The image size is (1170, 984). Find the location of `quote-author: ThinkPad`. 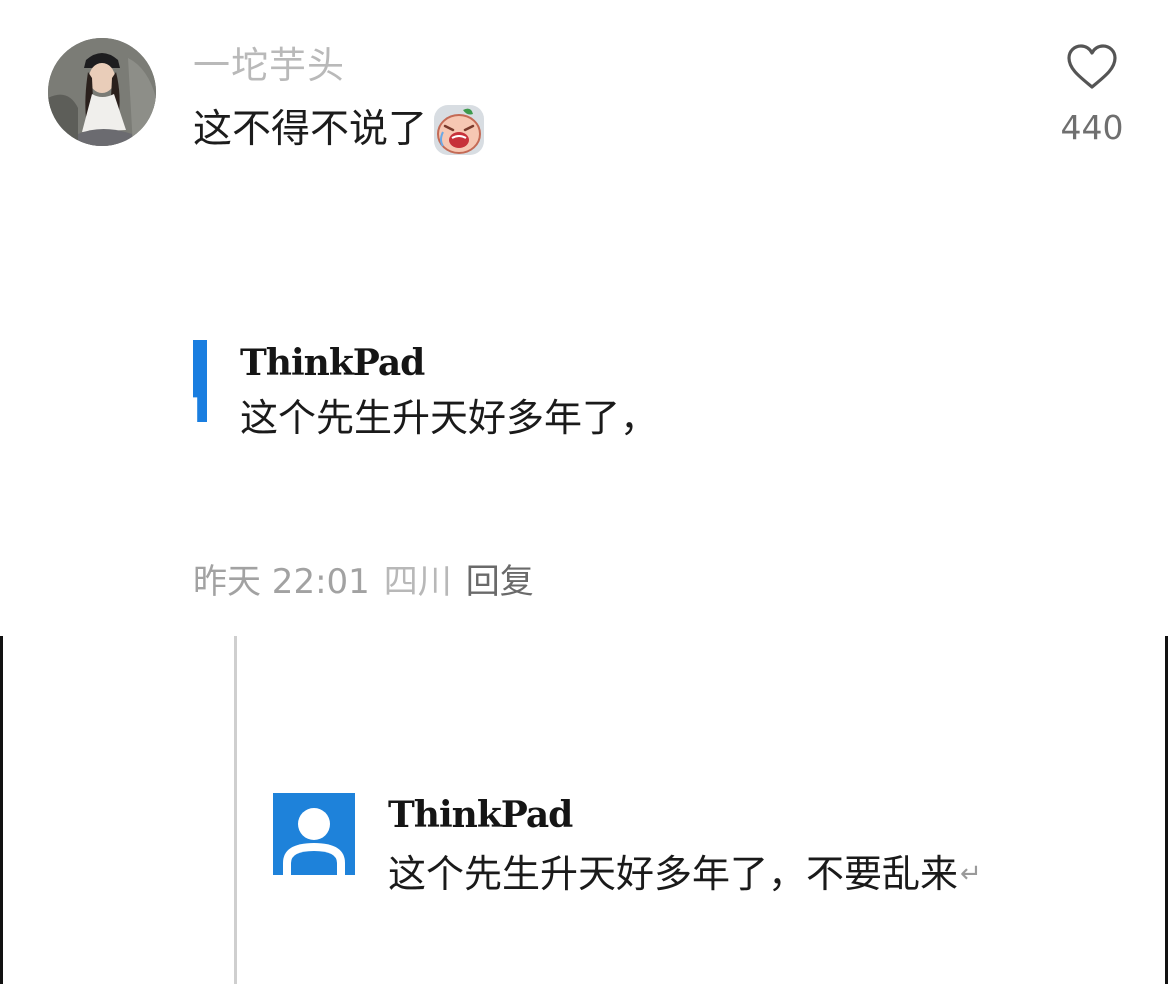

quote-author: ThinkPad is located at coordinates (332, 363).